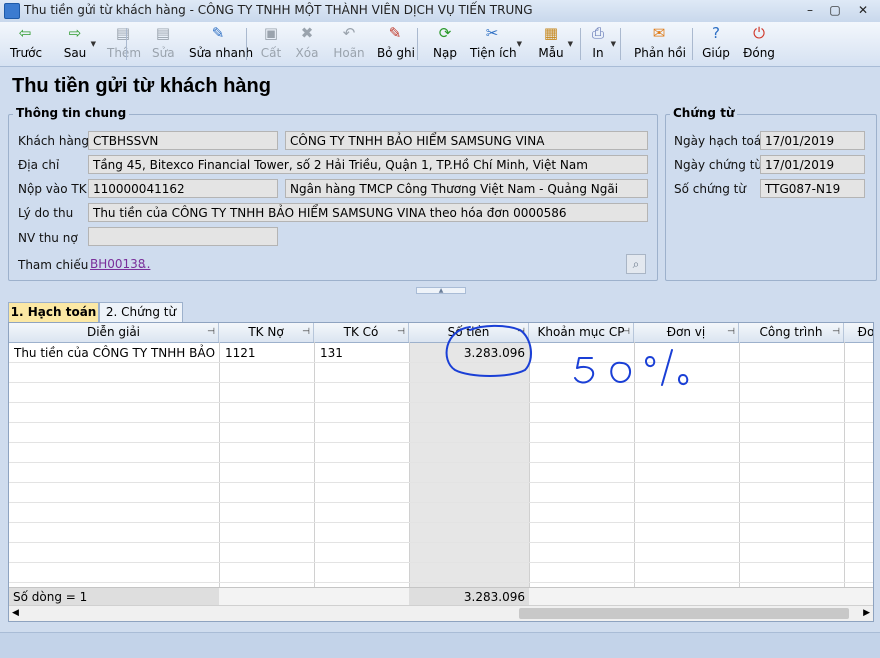  I want to click on toolbar-button-9: ⟳ Nạp, so click(445, 44).